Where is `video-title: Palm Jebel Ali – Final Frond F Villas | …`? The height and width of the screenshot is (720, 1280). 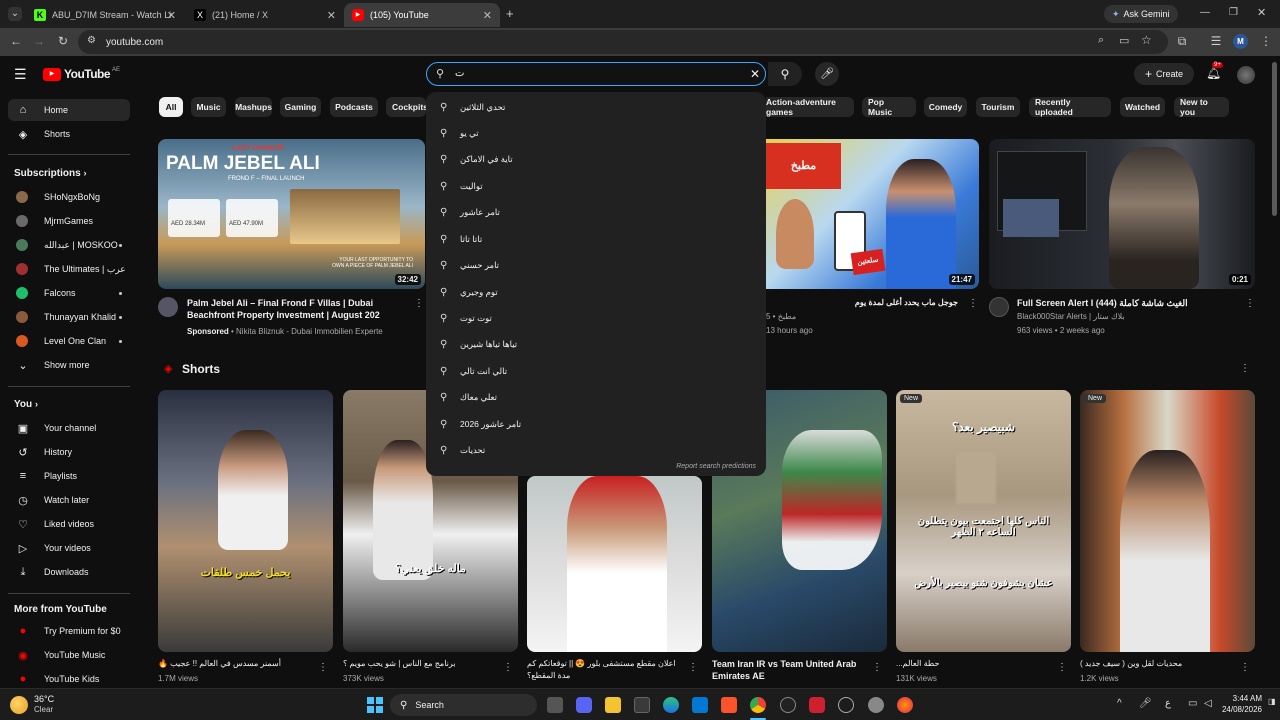 video-title: Palm Jebel Ali – Final Frond F Villas | … is located at coordinates (299, 309).